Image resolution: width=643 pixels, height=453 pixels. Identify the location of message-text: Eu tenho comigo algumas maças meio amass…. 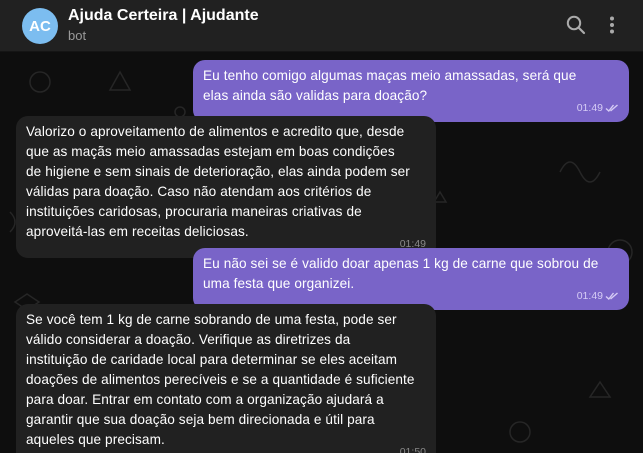
(390, 85).